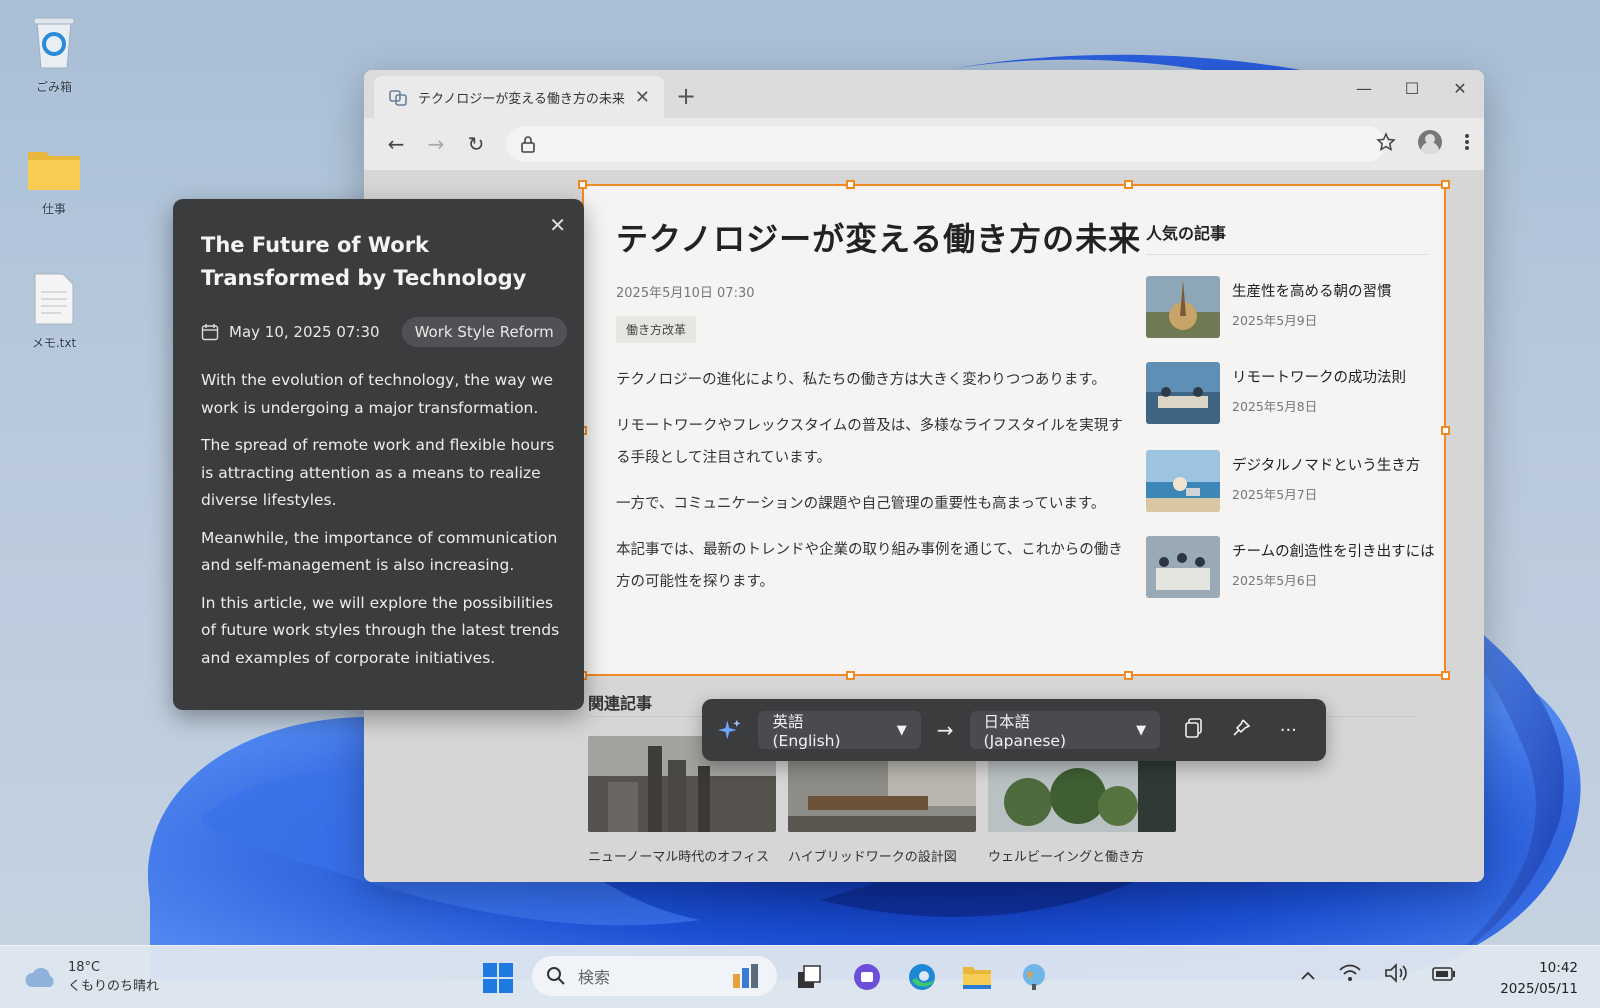  I want to click on source-language-select: 英語 (English) ▼, so click(839, 730).